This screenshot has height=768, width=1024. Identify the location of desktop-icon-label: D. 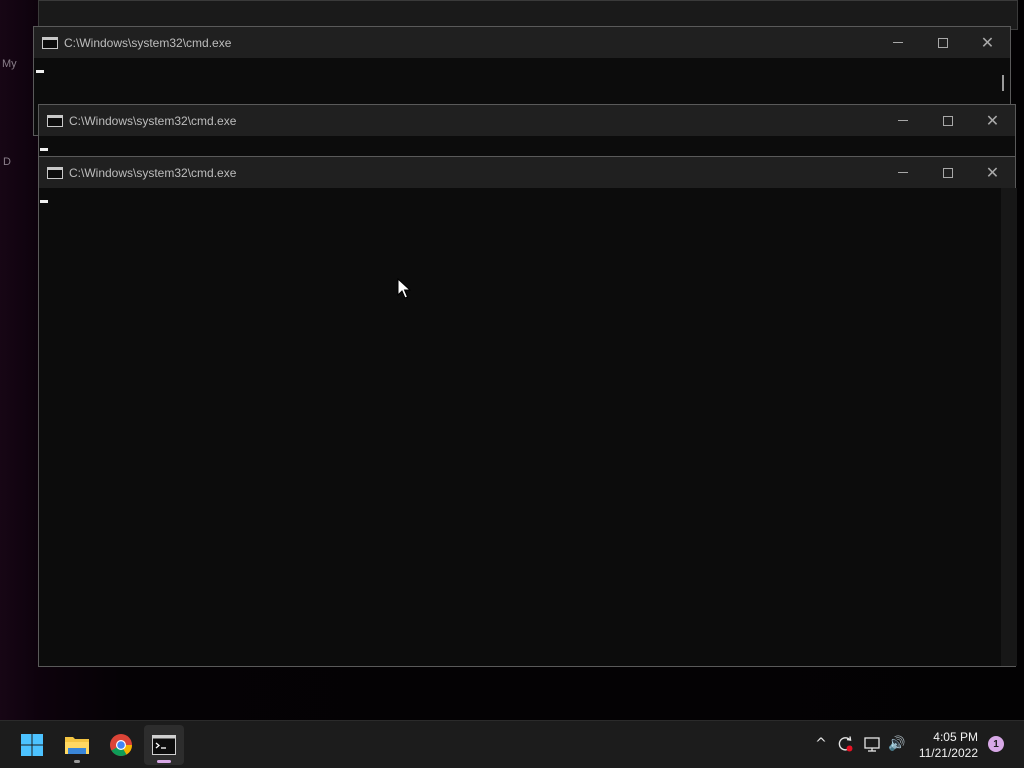
(7, 162).